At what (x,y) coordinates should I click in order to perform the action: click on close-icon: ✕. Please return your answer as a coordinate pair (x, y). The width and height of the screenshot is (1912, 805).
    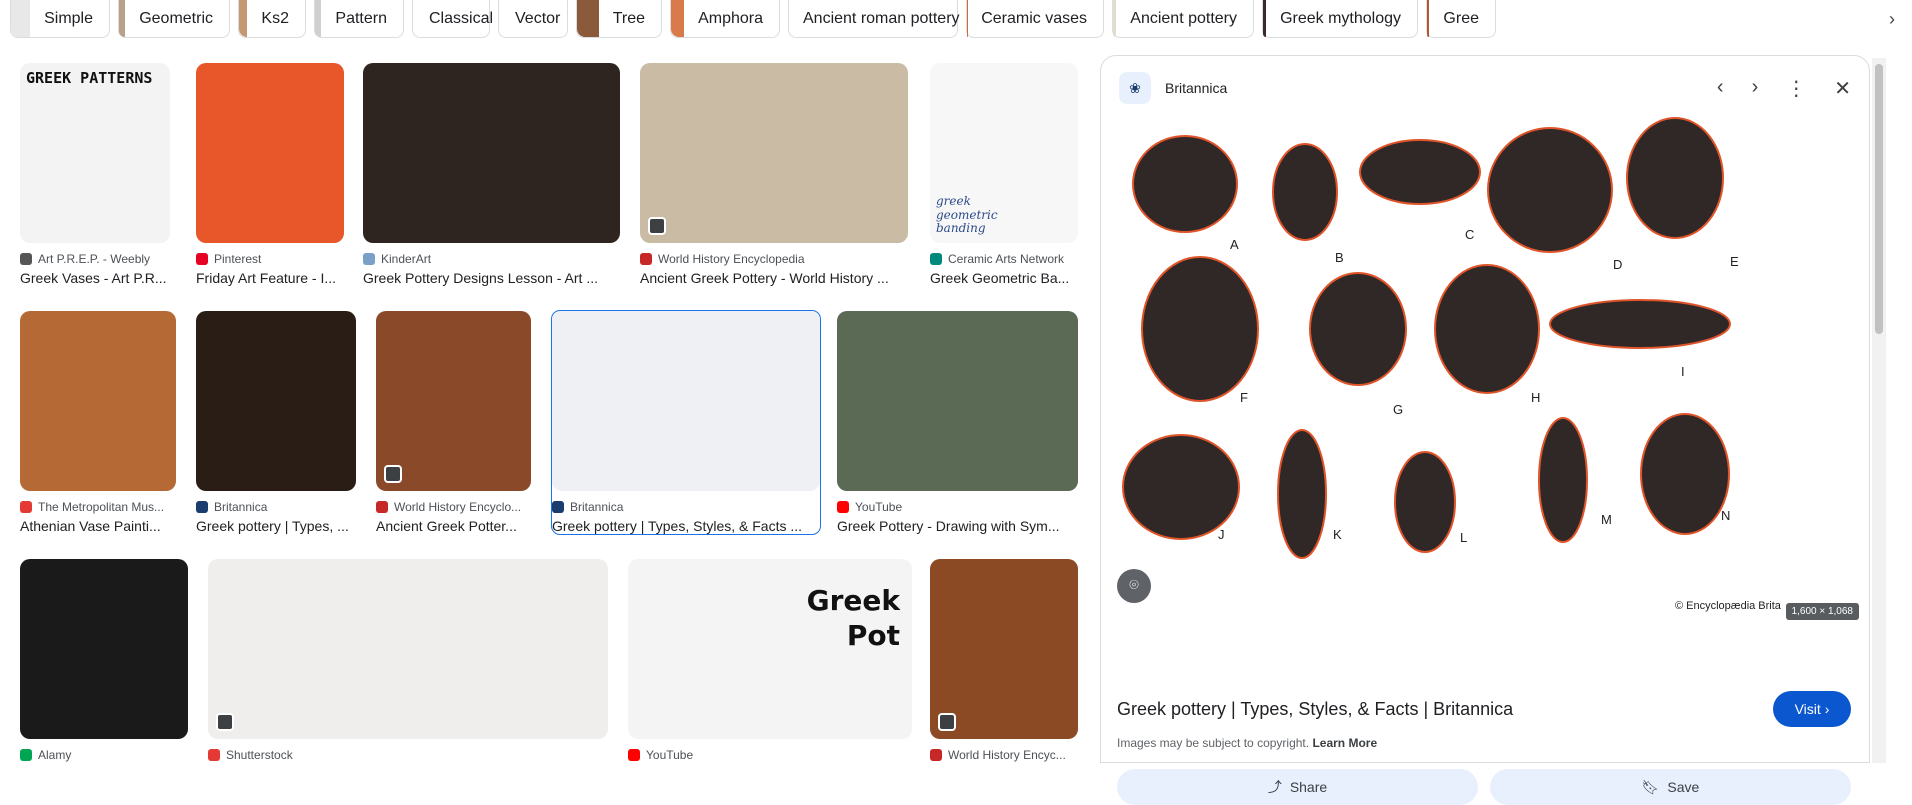
    Looking at the image, I should click on (1842, 88).